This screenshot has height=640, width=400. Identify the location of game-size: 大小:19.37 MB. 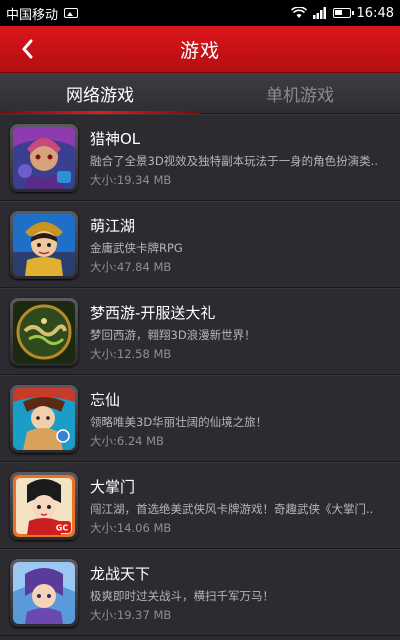
(131, 614).